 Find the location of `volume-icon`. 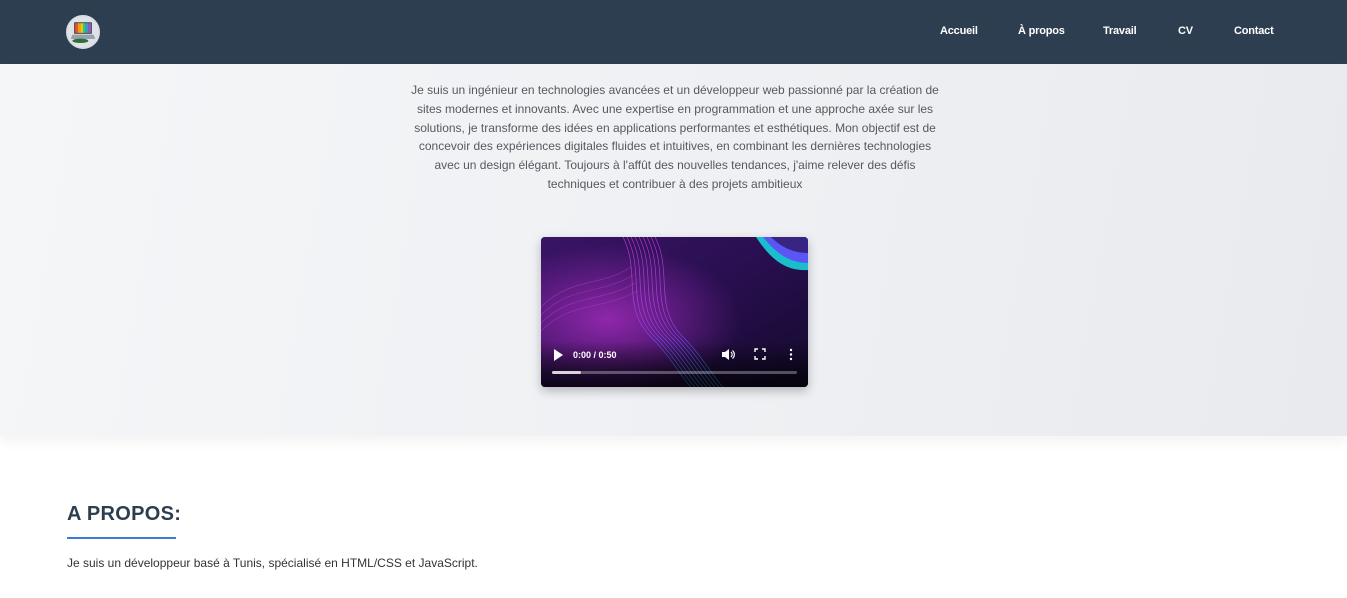

volume-icon is located at coordinates (728, 354).